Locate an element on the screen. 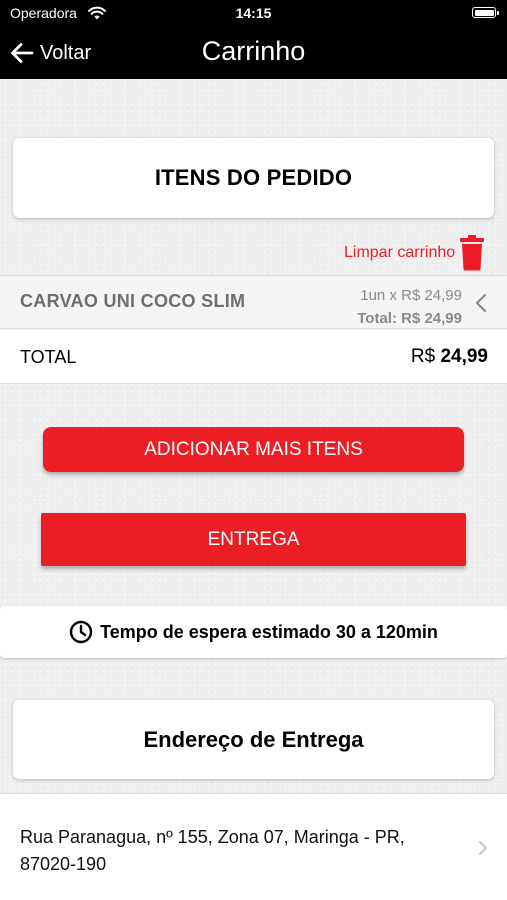 Image resolution: width=507 pixels, height=900 pixels. delivery-address-title: Endereço de Entrega is located at coordinates (253, 739).